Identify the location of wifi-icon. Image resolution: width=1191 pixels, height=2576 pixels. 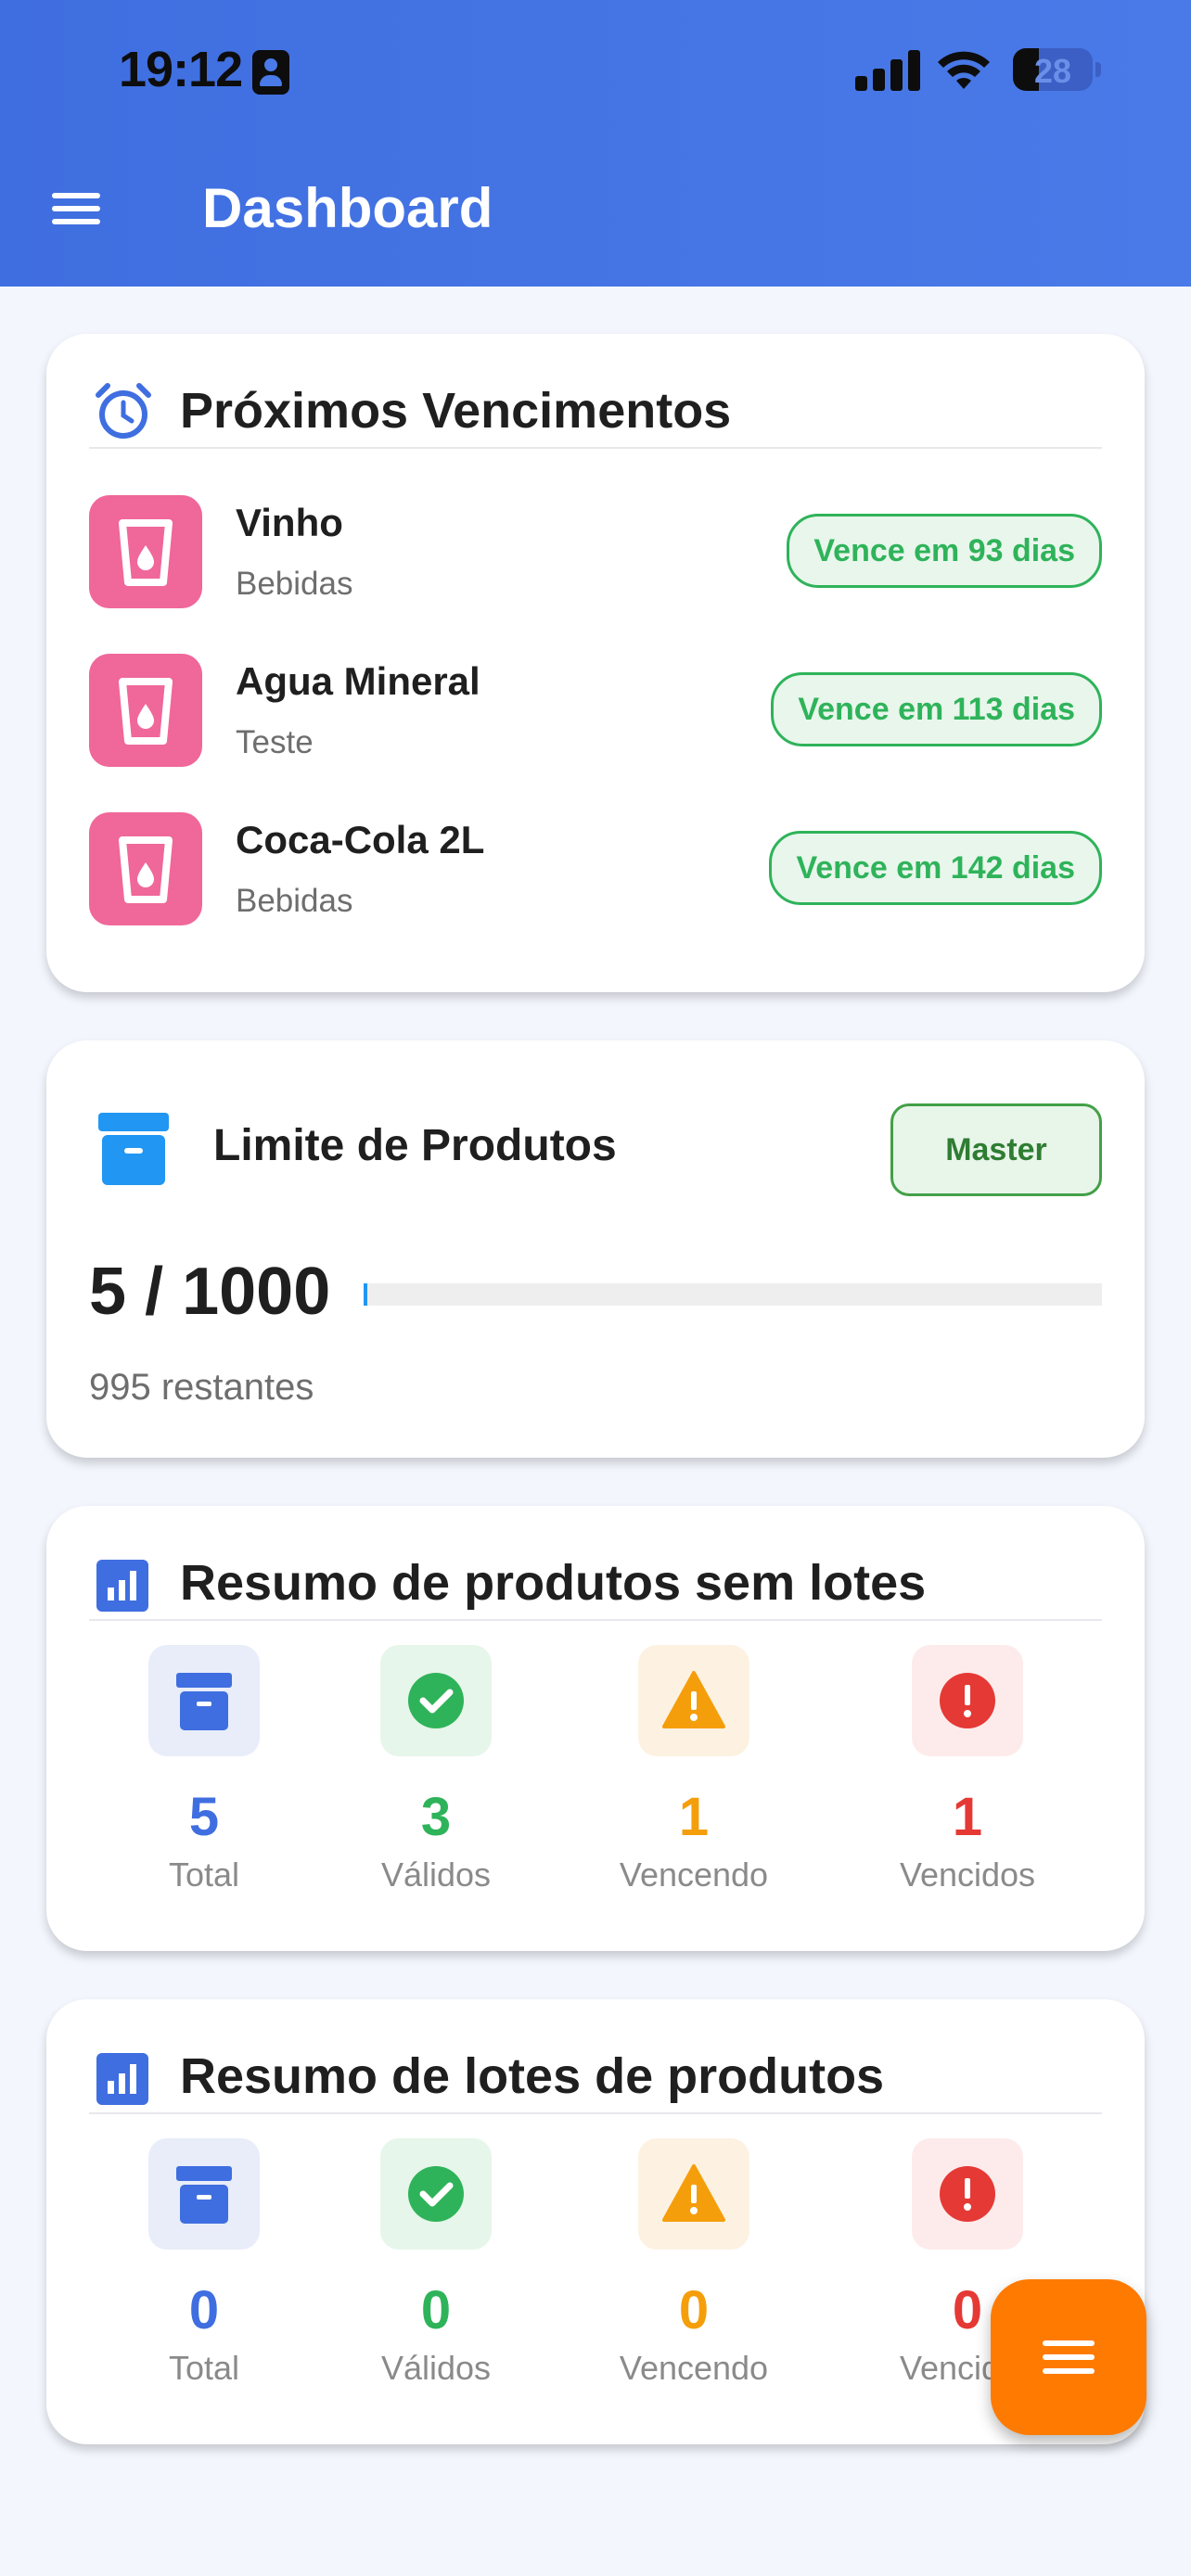
(964, 70).